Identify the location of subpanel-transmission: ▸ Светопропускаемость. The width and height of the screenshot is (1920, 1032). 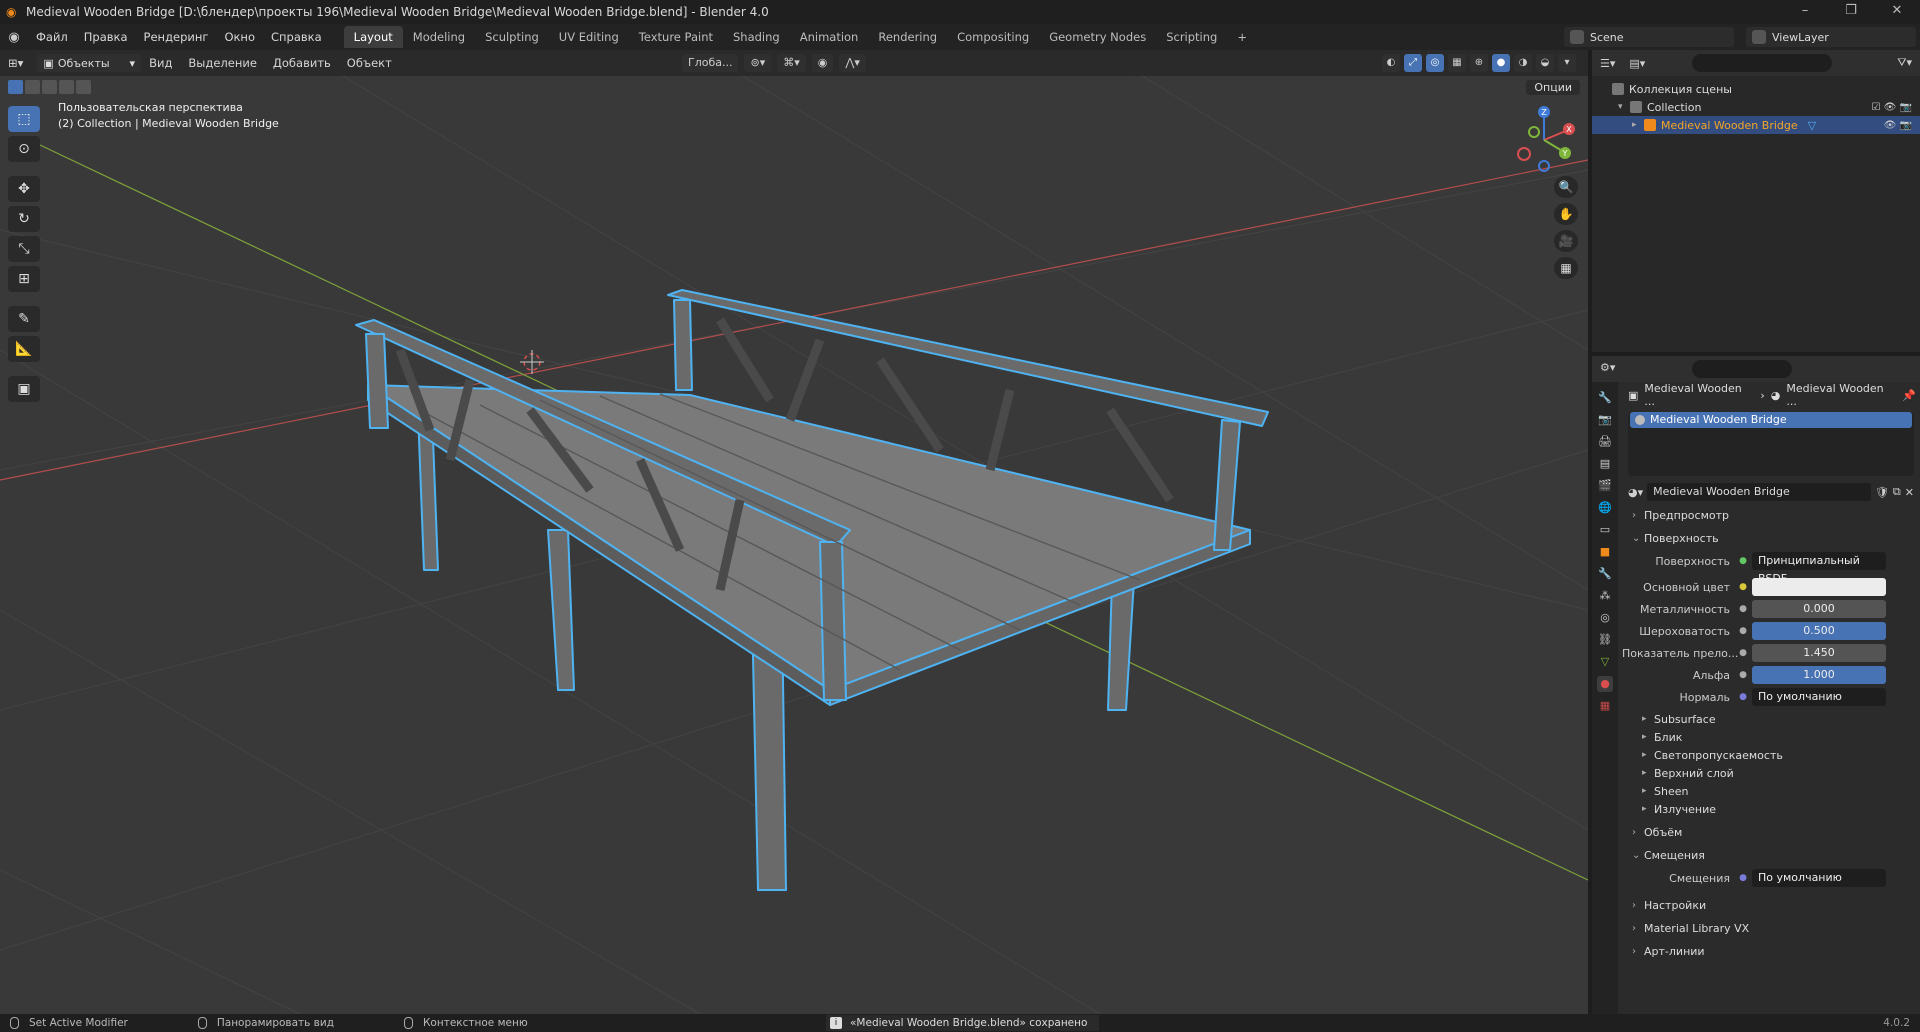
(1771, 755).